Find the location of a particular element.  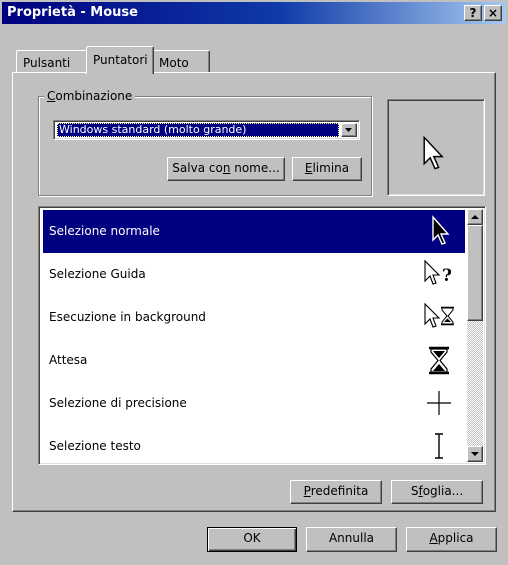

window-title: Proprietà - Mouse is located at coordinates (72, 12).